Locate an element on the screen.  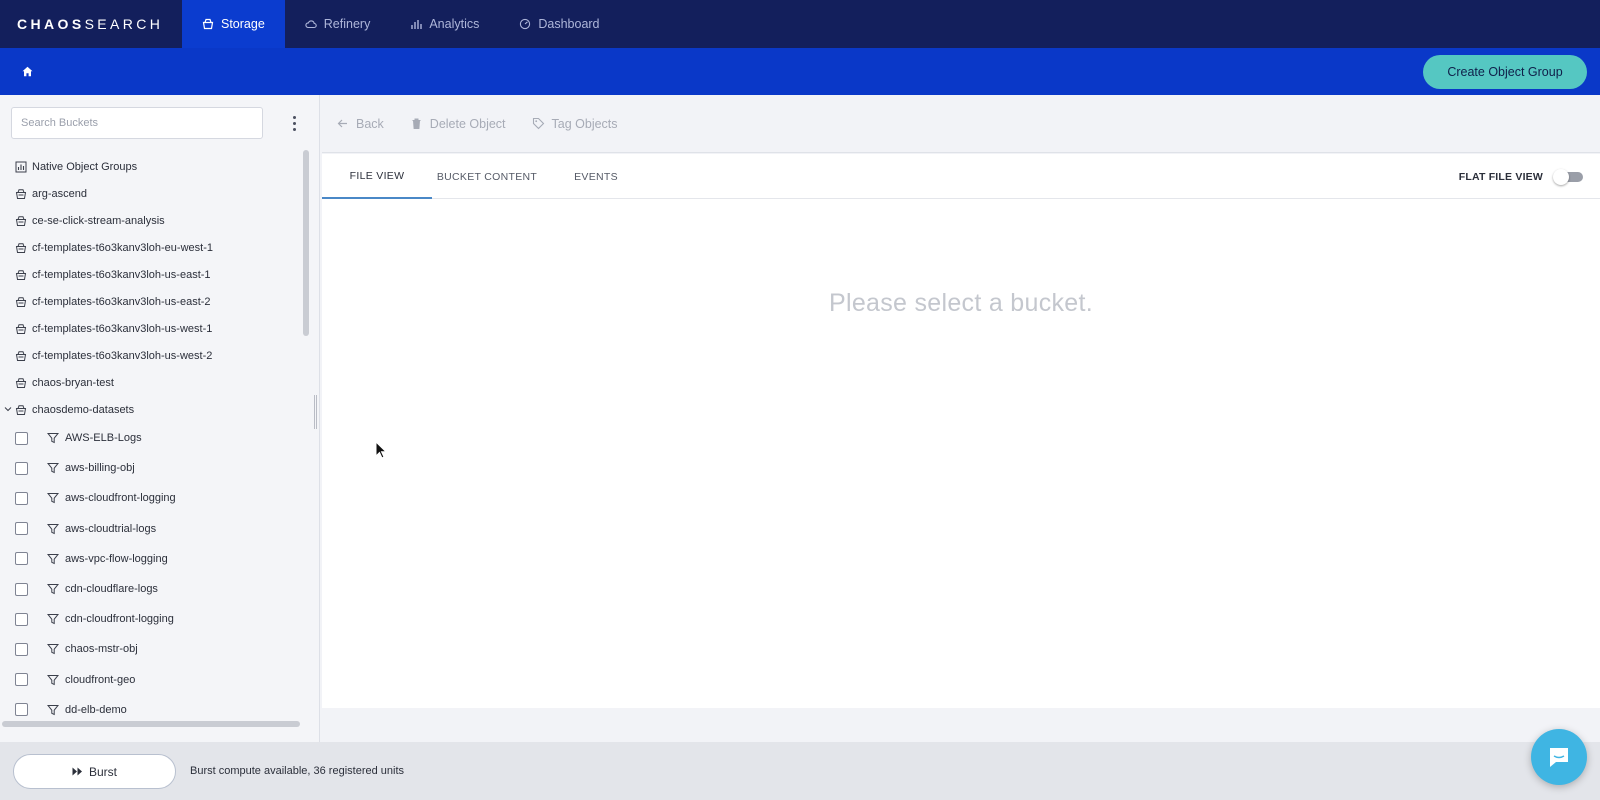
object-group-label: aws-cloudtrial-logs is located at coordinates (111, 528).